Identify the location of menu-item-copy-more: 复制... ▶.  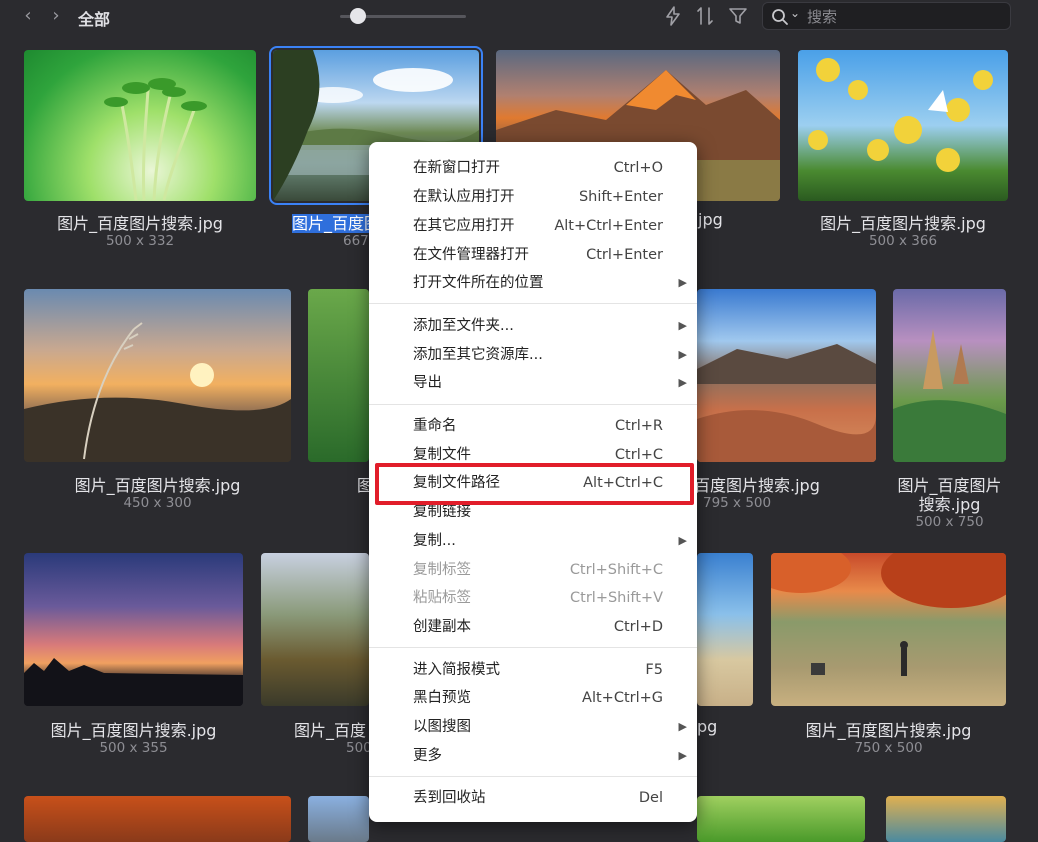
(533, 541).